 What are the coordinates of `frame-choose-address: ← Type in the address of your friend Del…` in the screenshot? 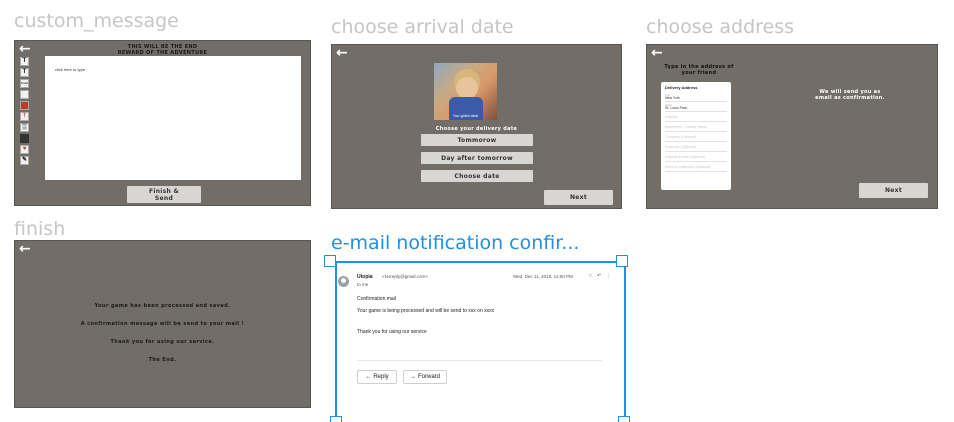 It's located at (792, 126).